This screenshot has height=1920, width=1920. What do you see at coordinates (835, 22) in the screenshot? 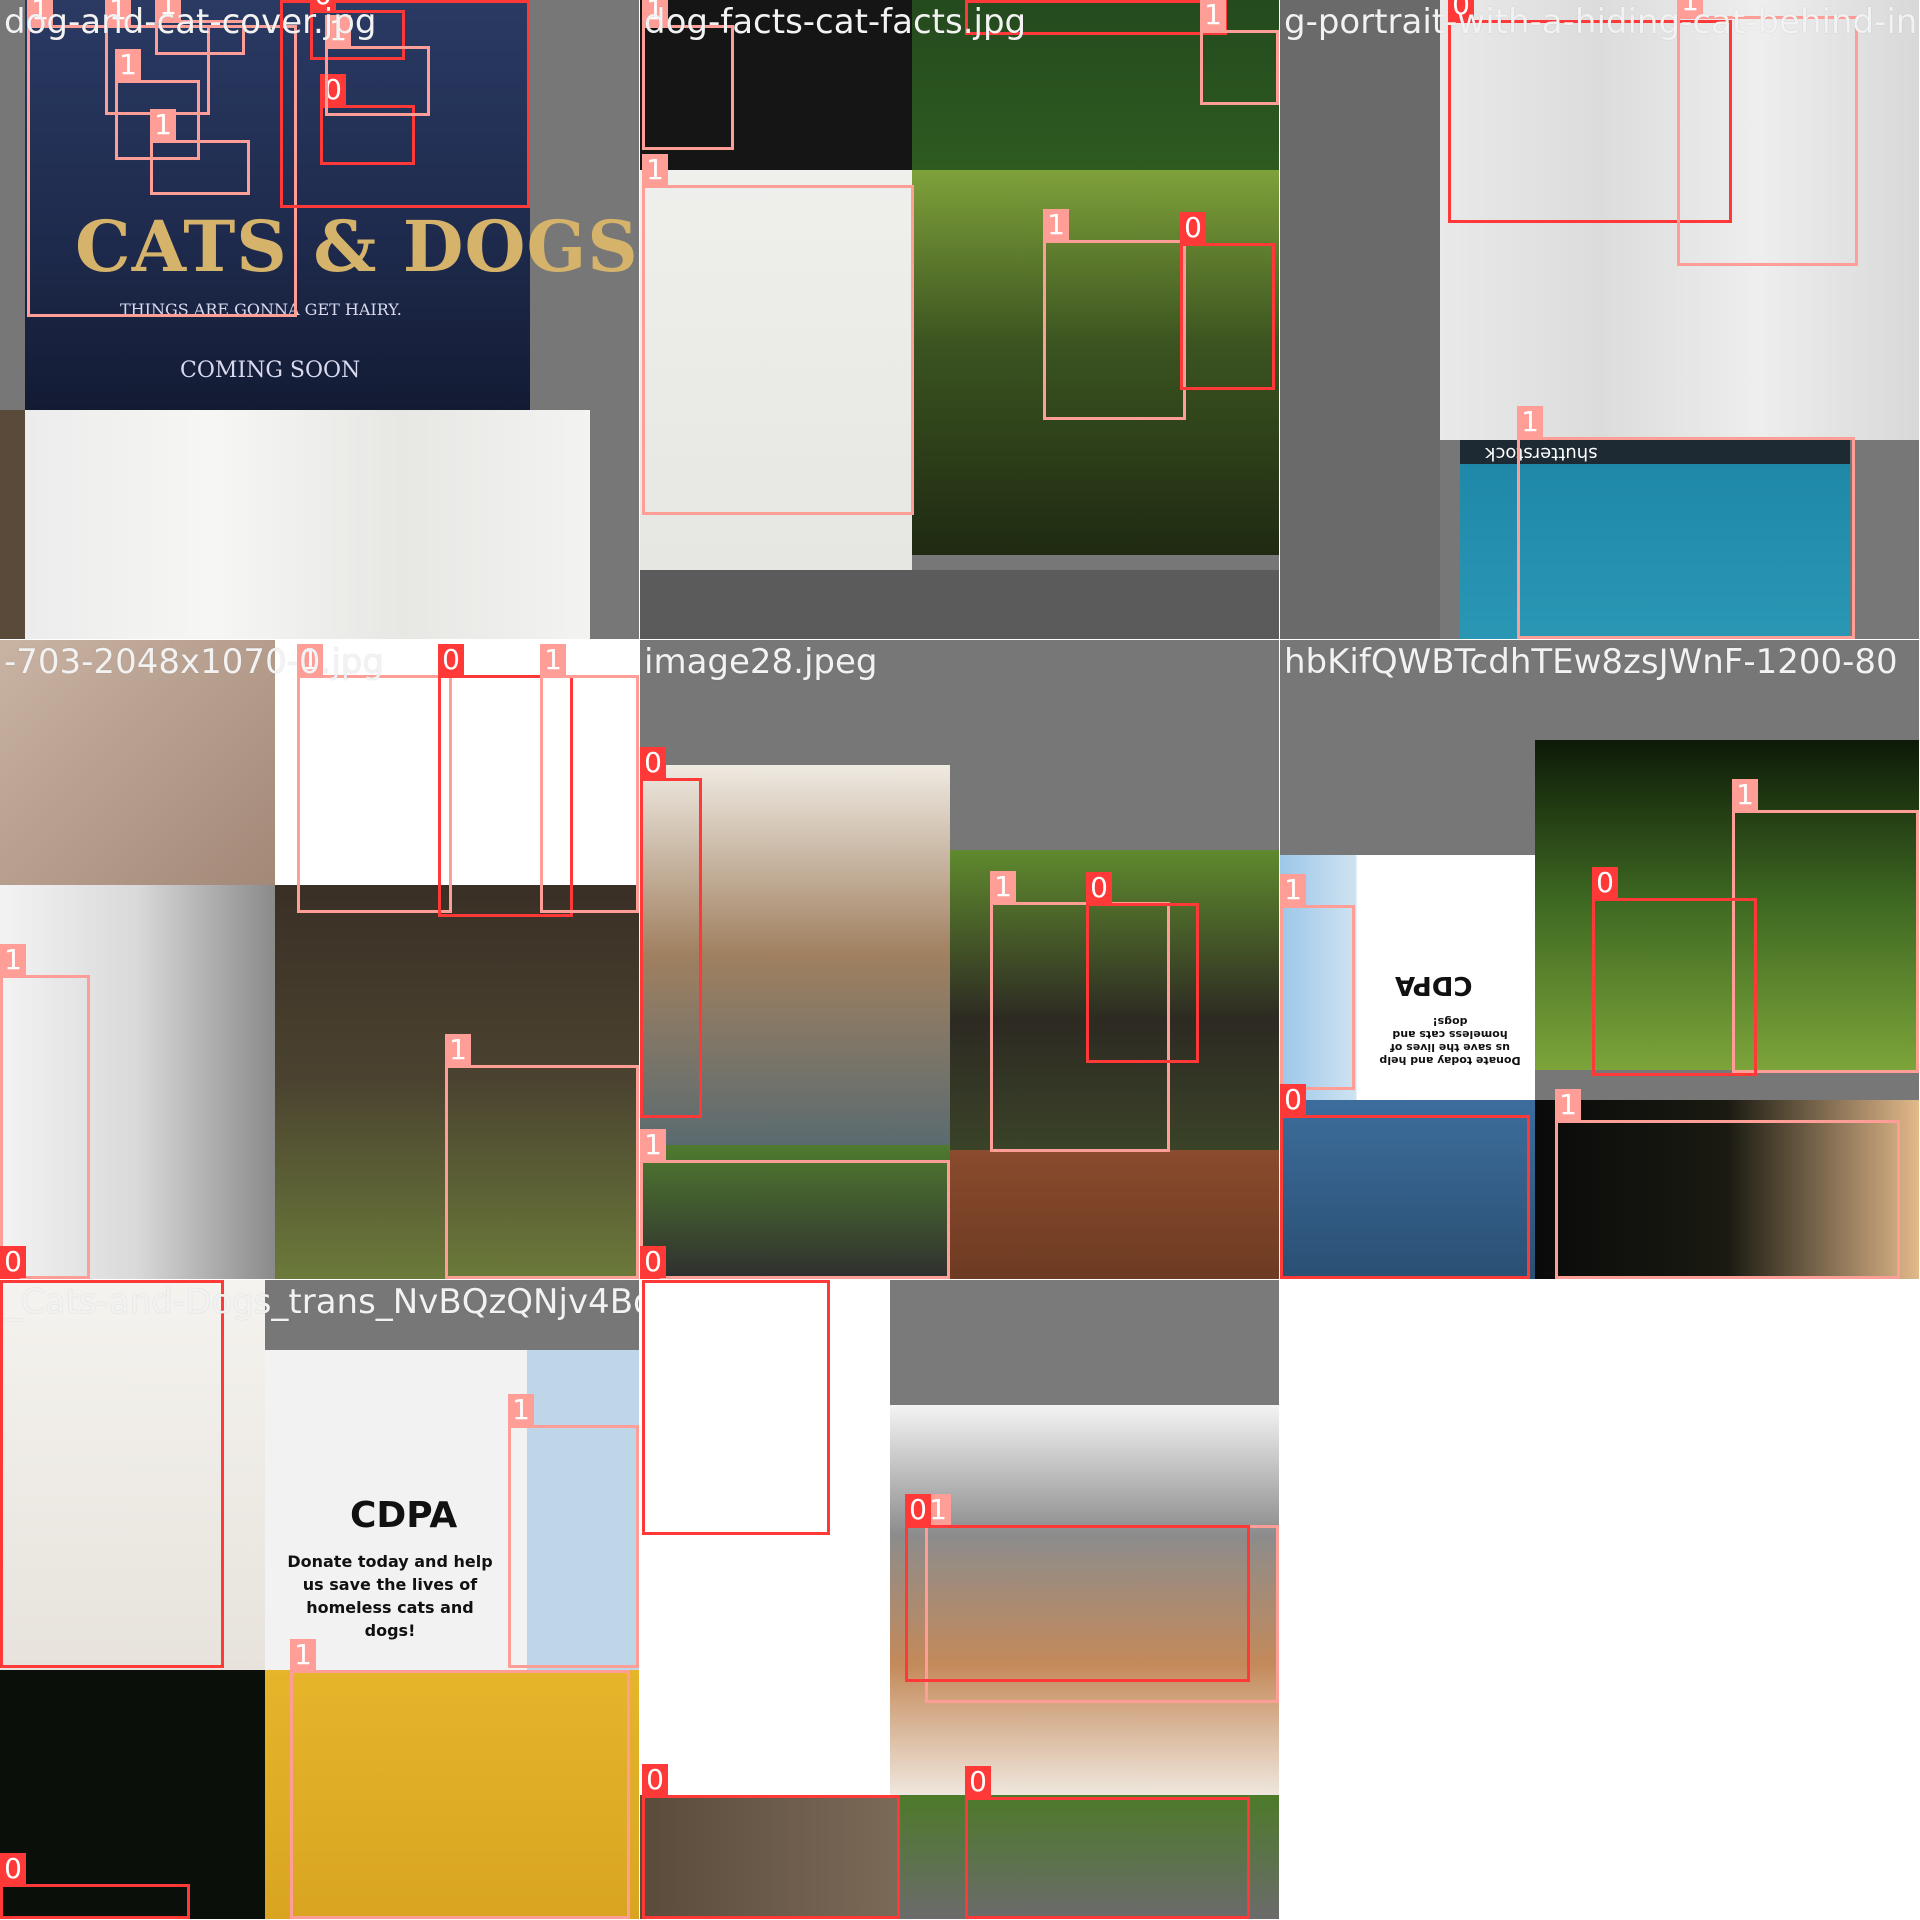
I see `tile-filename: dog-facts-cat-facts.jpg` at bounding box center [835, 22].